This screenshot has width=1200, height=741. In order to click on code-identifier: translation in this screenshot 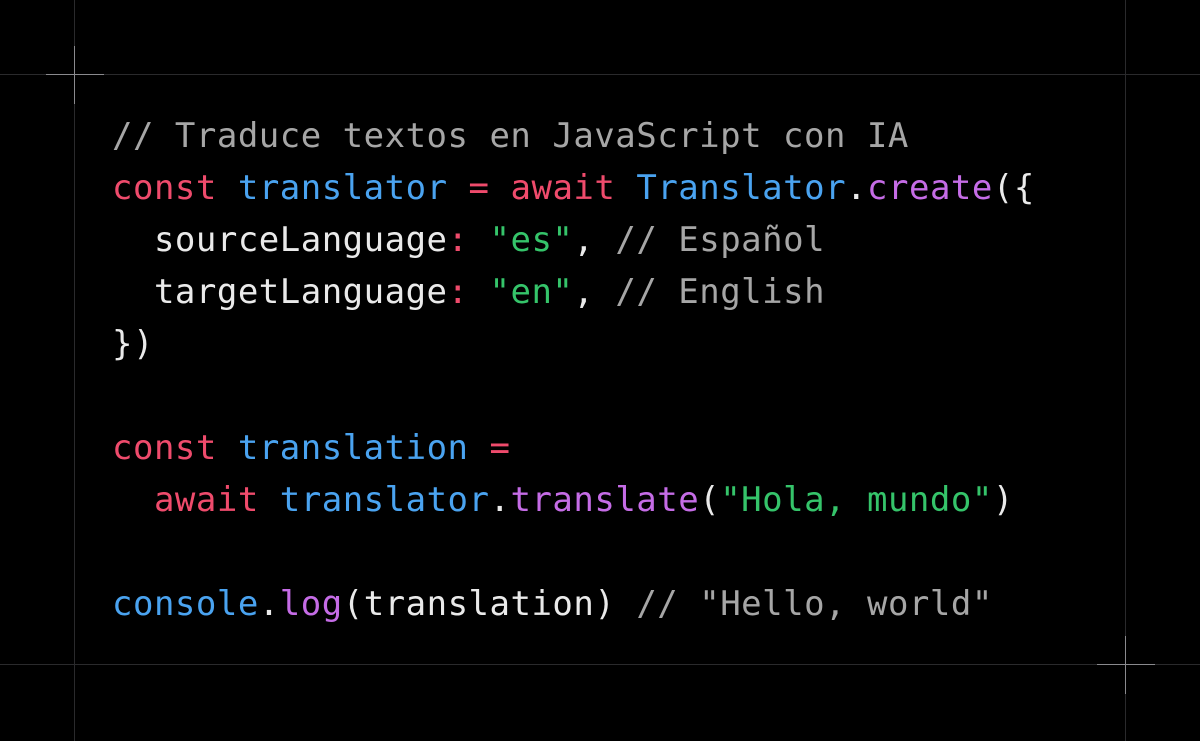, I will do `click(353, 448)`.